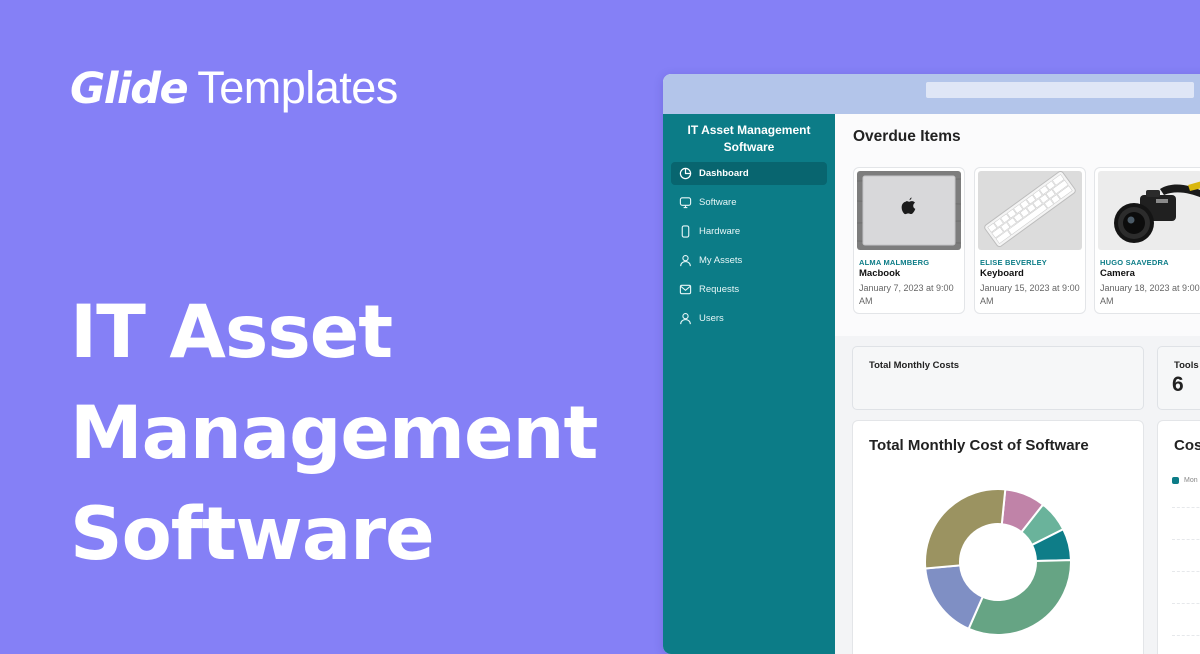 This screenshot has width=1200, height=654. I want to click on keyboard-image, so click(1030, 210).